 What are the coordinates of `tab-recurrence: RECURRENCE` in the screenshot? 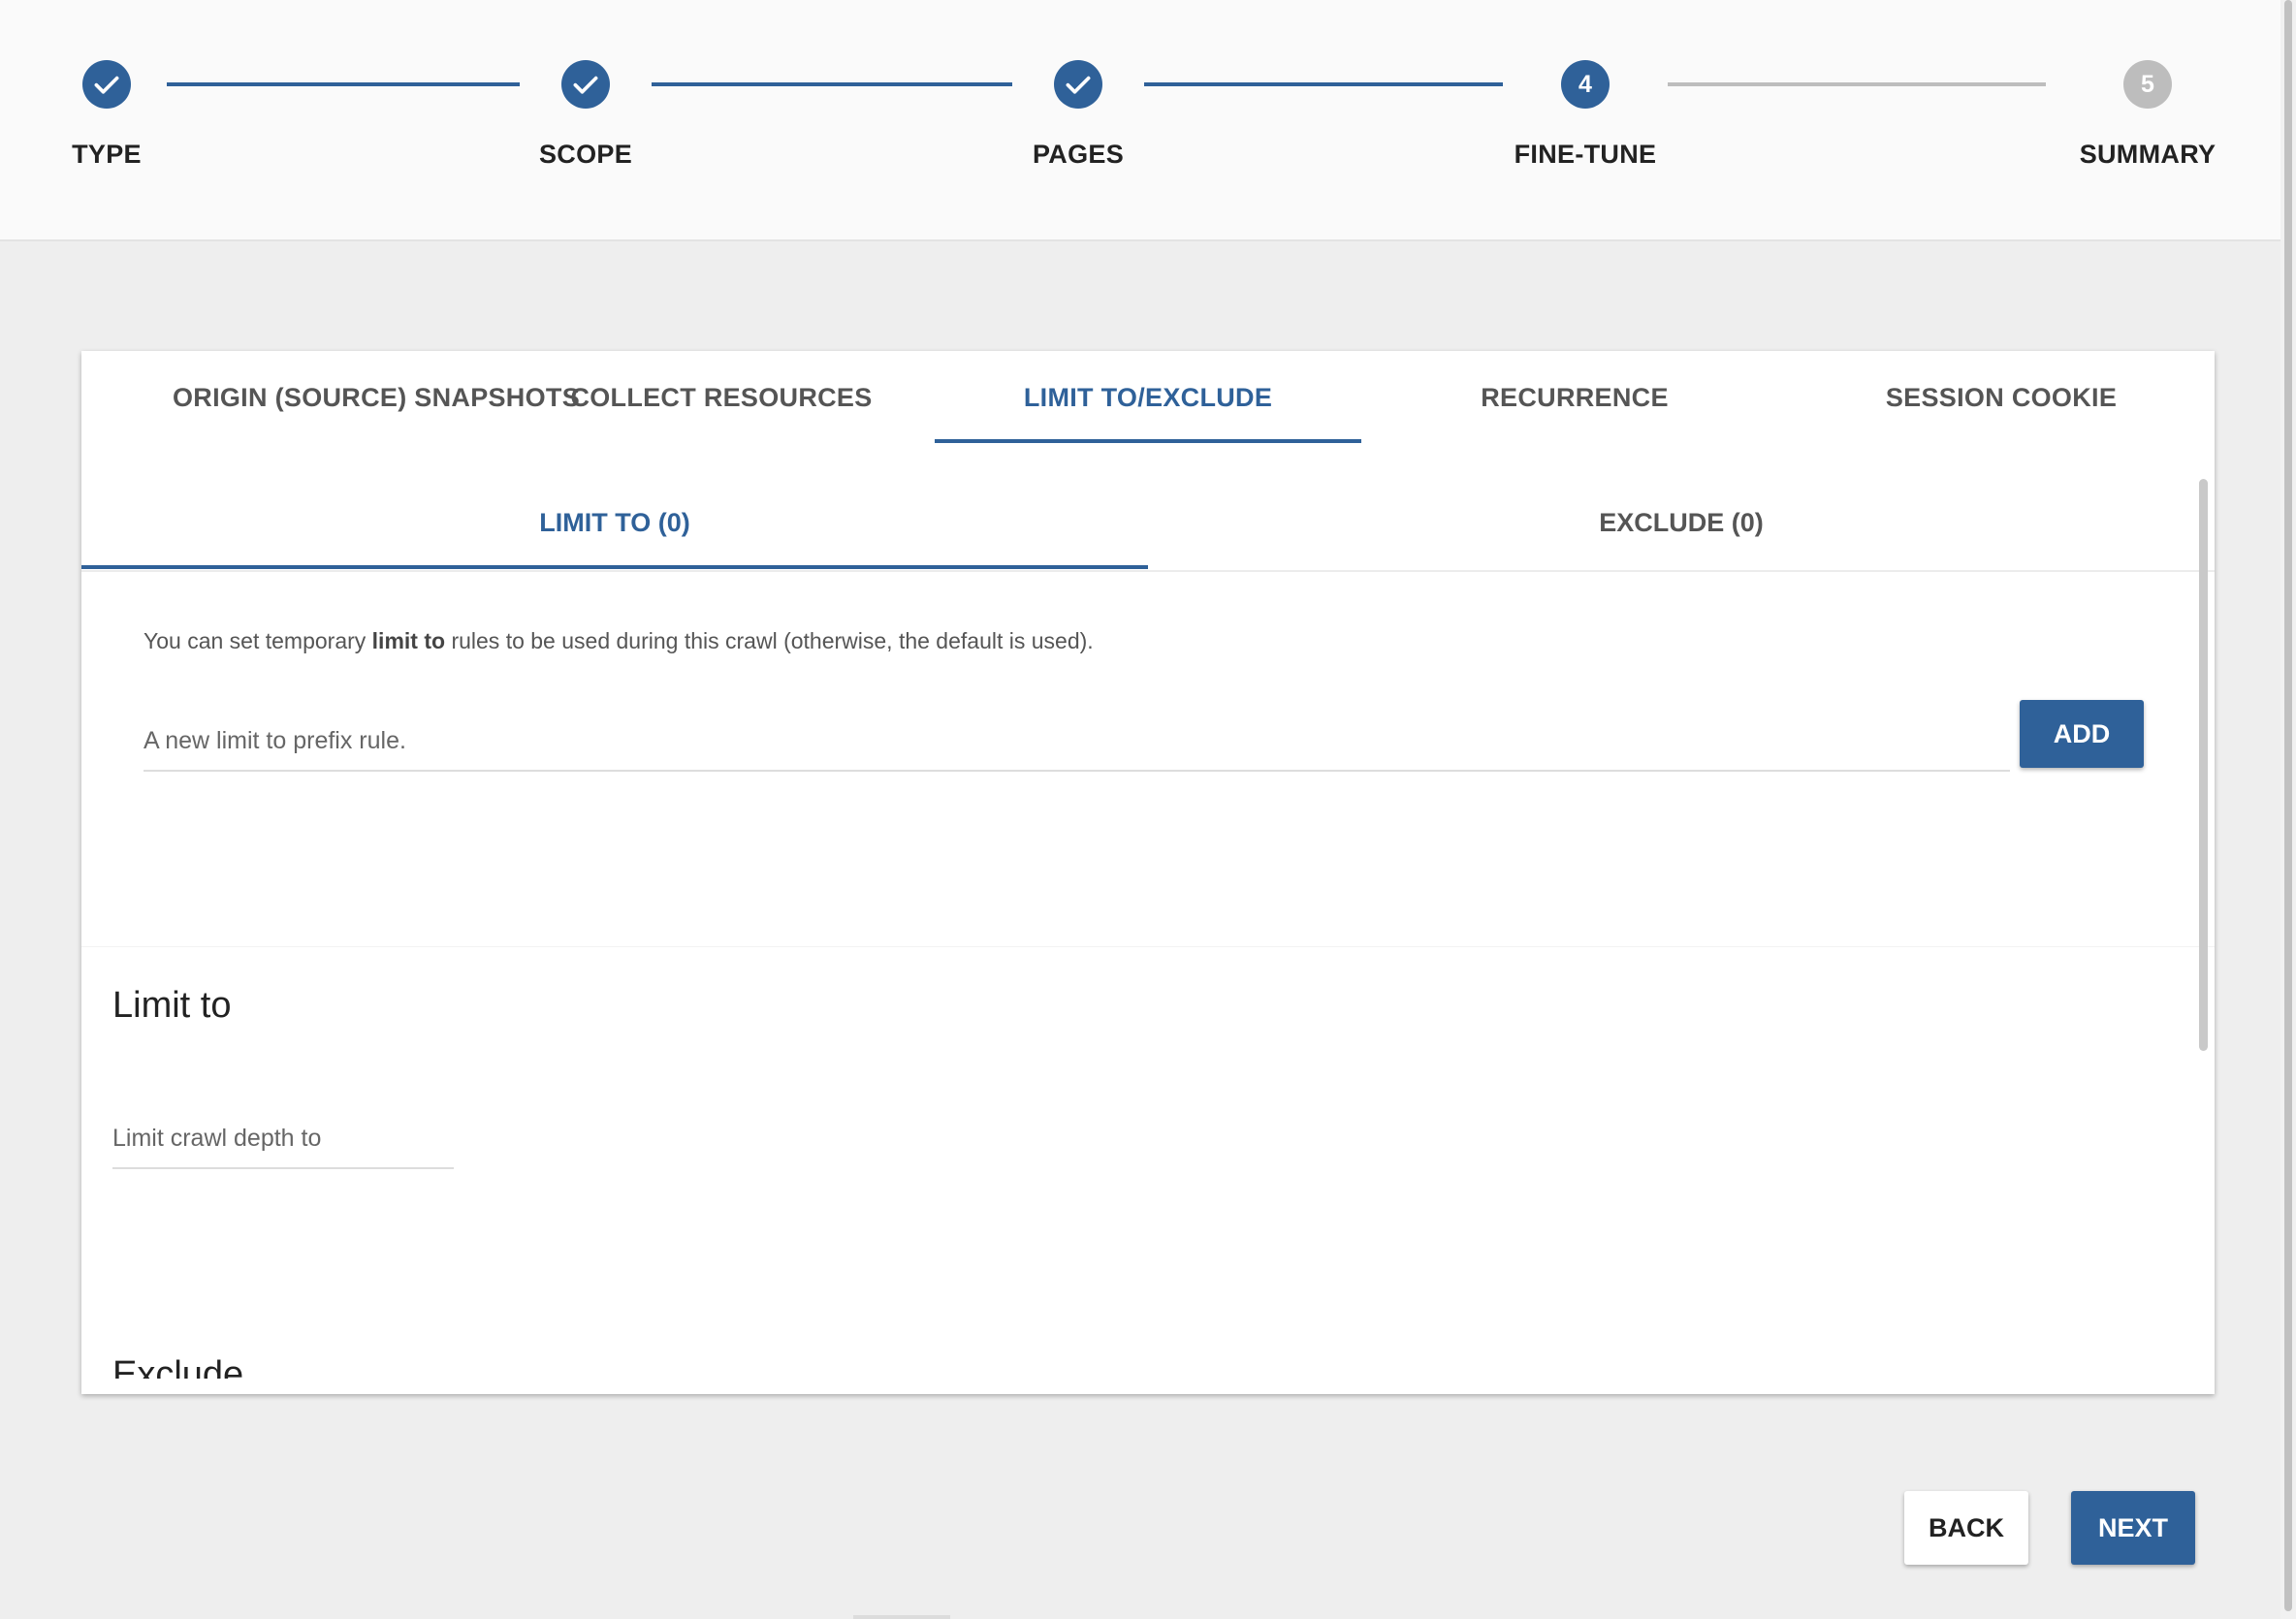 It's located at (1574, 397).